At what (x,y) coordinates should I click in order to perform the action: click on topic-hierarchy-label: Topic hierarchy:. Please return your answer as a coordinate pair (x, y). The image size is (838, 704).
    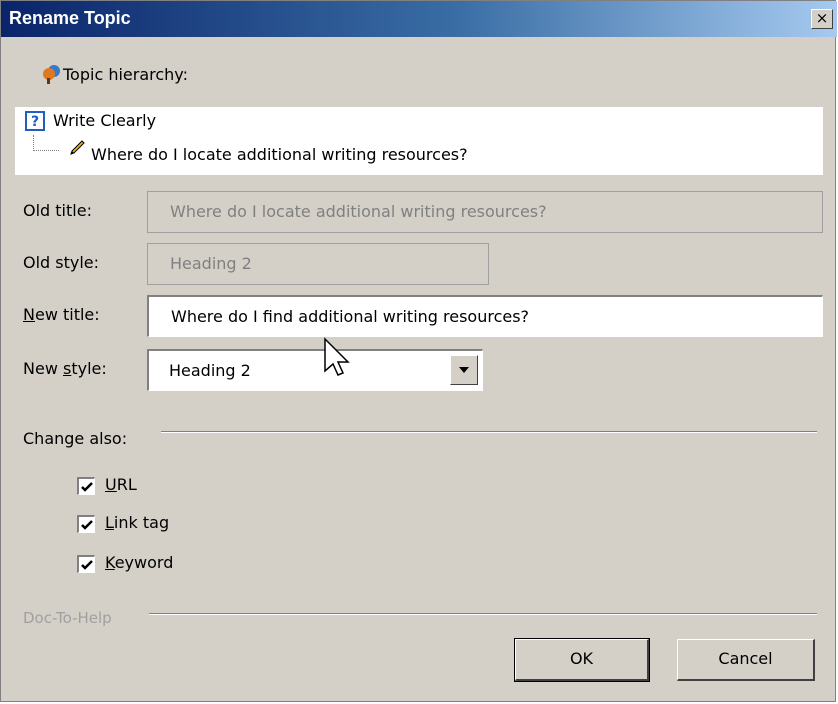
    Looking at the image, I should click on (125, 74).